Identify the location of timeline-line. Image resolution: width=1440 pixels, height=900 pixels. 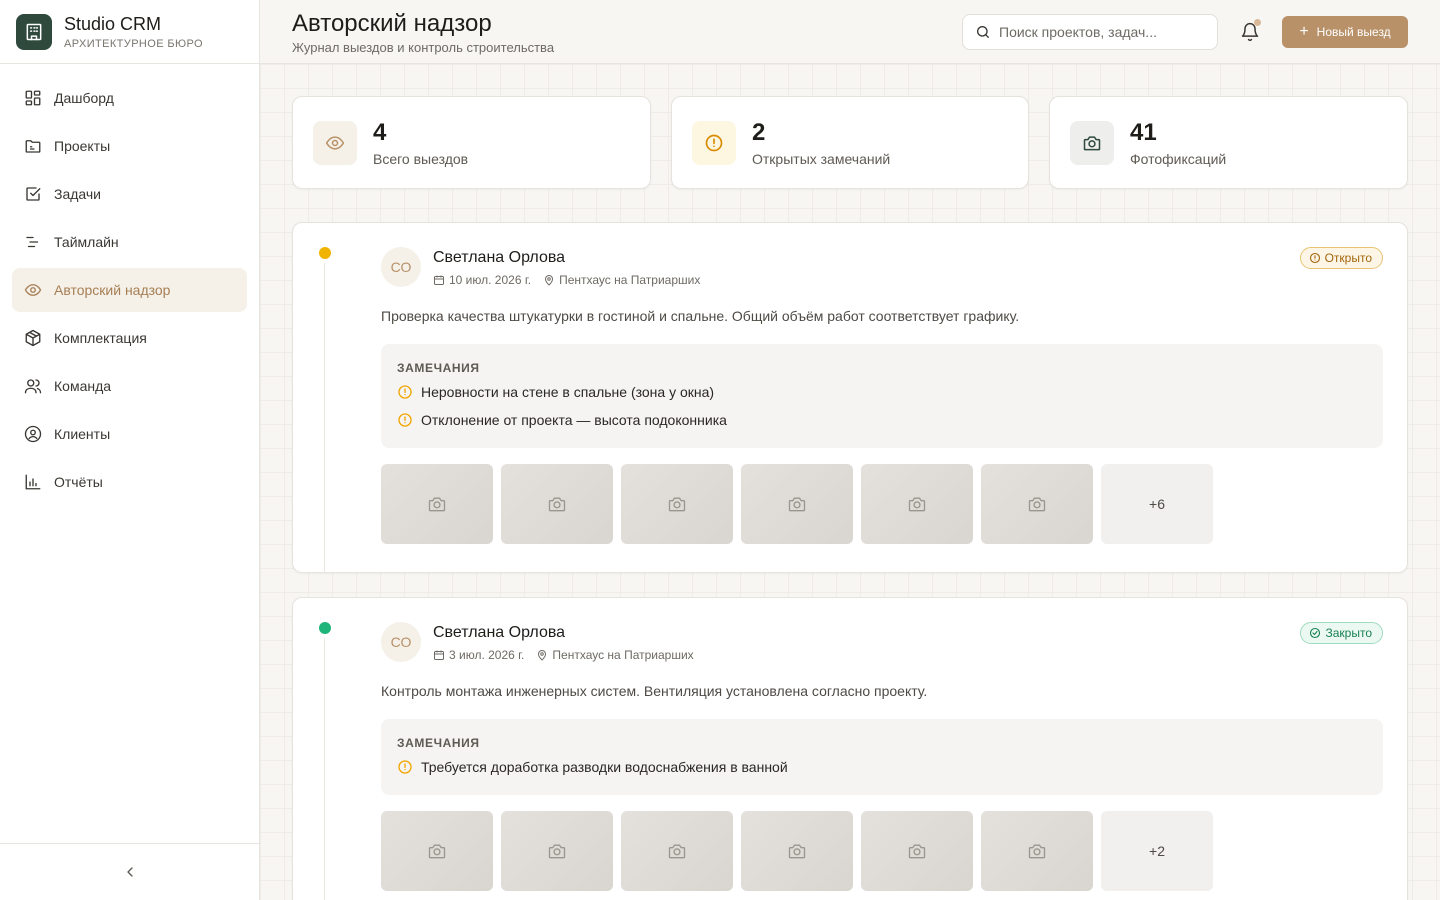
(324, 418).